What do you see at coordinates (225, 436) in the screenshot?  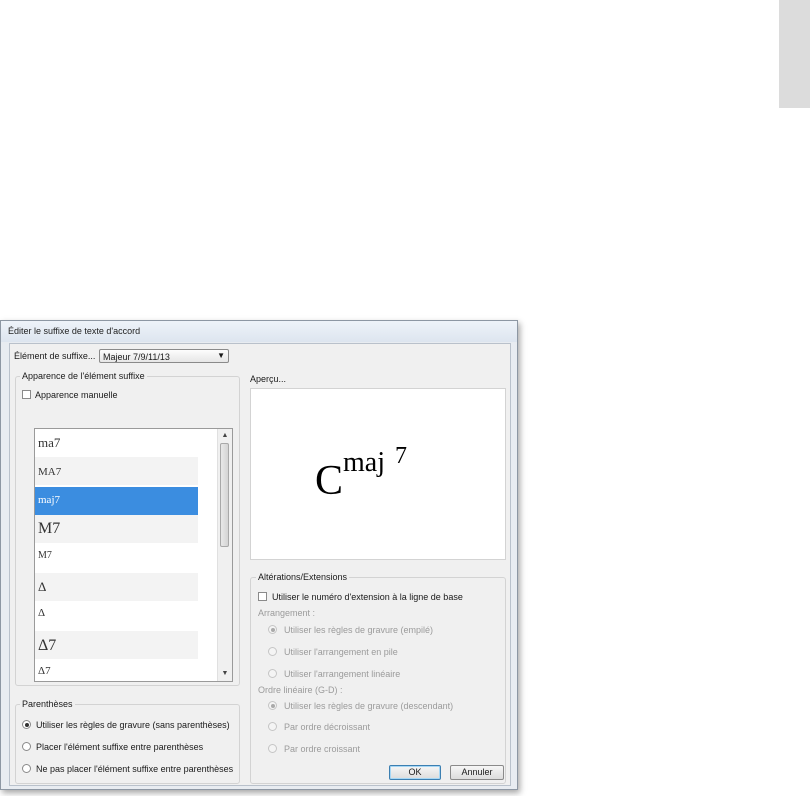 I see `scroll-up-arrow-icon: ▲` at bounding box center [225, 436].